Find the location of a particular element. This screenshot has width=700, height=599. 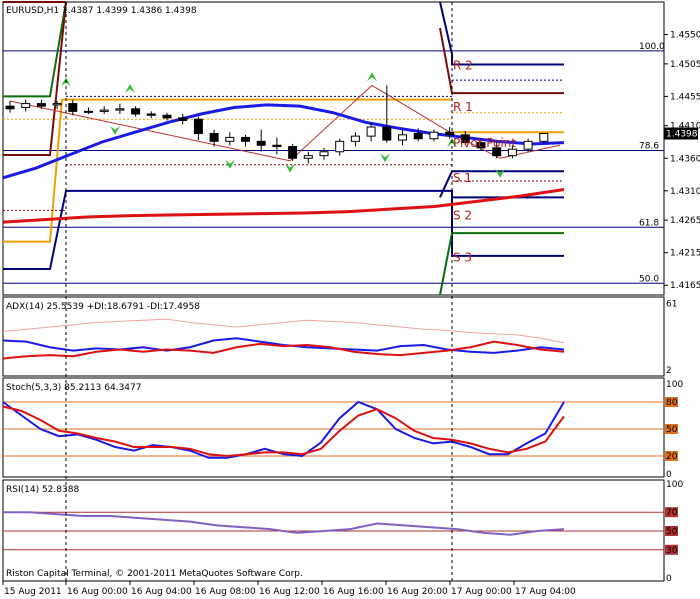

price-tick-label: 1.4165 is located at coordinates (685, 286).